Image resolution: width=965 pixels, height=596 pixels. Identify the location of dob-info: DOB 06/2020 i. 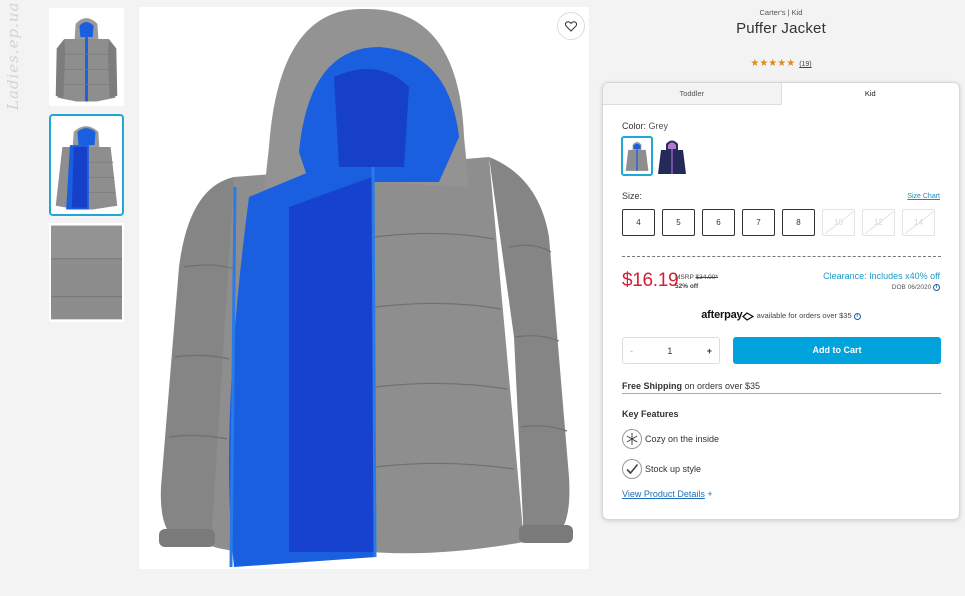
(916, 287).